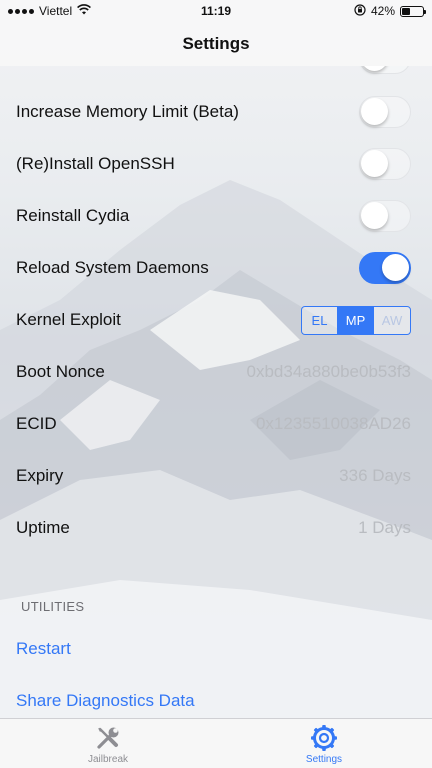  I want to click on tab-settings: Settings, so click(324, 743).